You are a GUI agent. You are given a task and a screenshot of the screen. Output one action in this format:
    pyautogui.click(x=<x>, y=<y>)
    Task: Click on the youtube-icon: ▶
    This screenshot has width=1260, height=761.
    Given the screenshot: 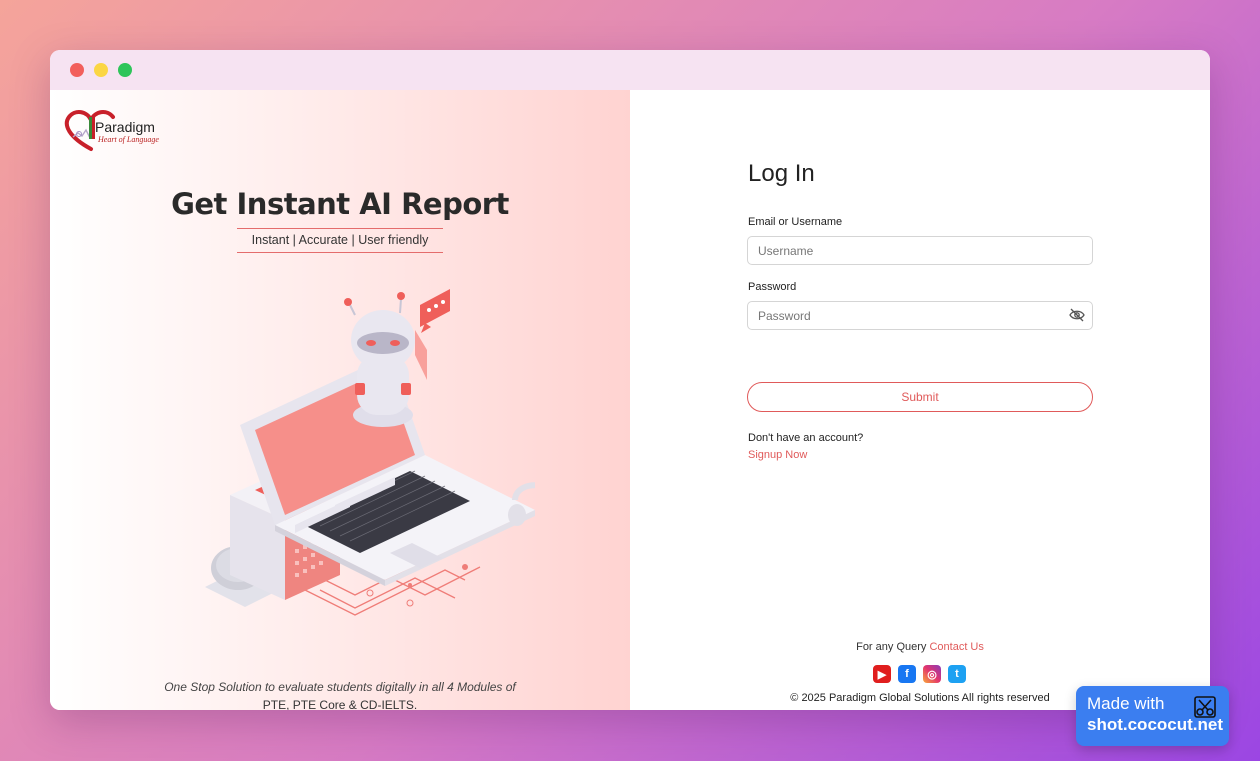 What is the action you would take?
    pyautogui.click(x=882, y=674)
    